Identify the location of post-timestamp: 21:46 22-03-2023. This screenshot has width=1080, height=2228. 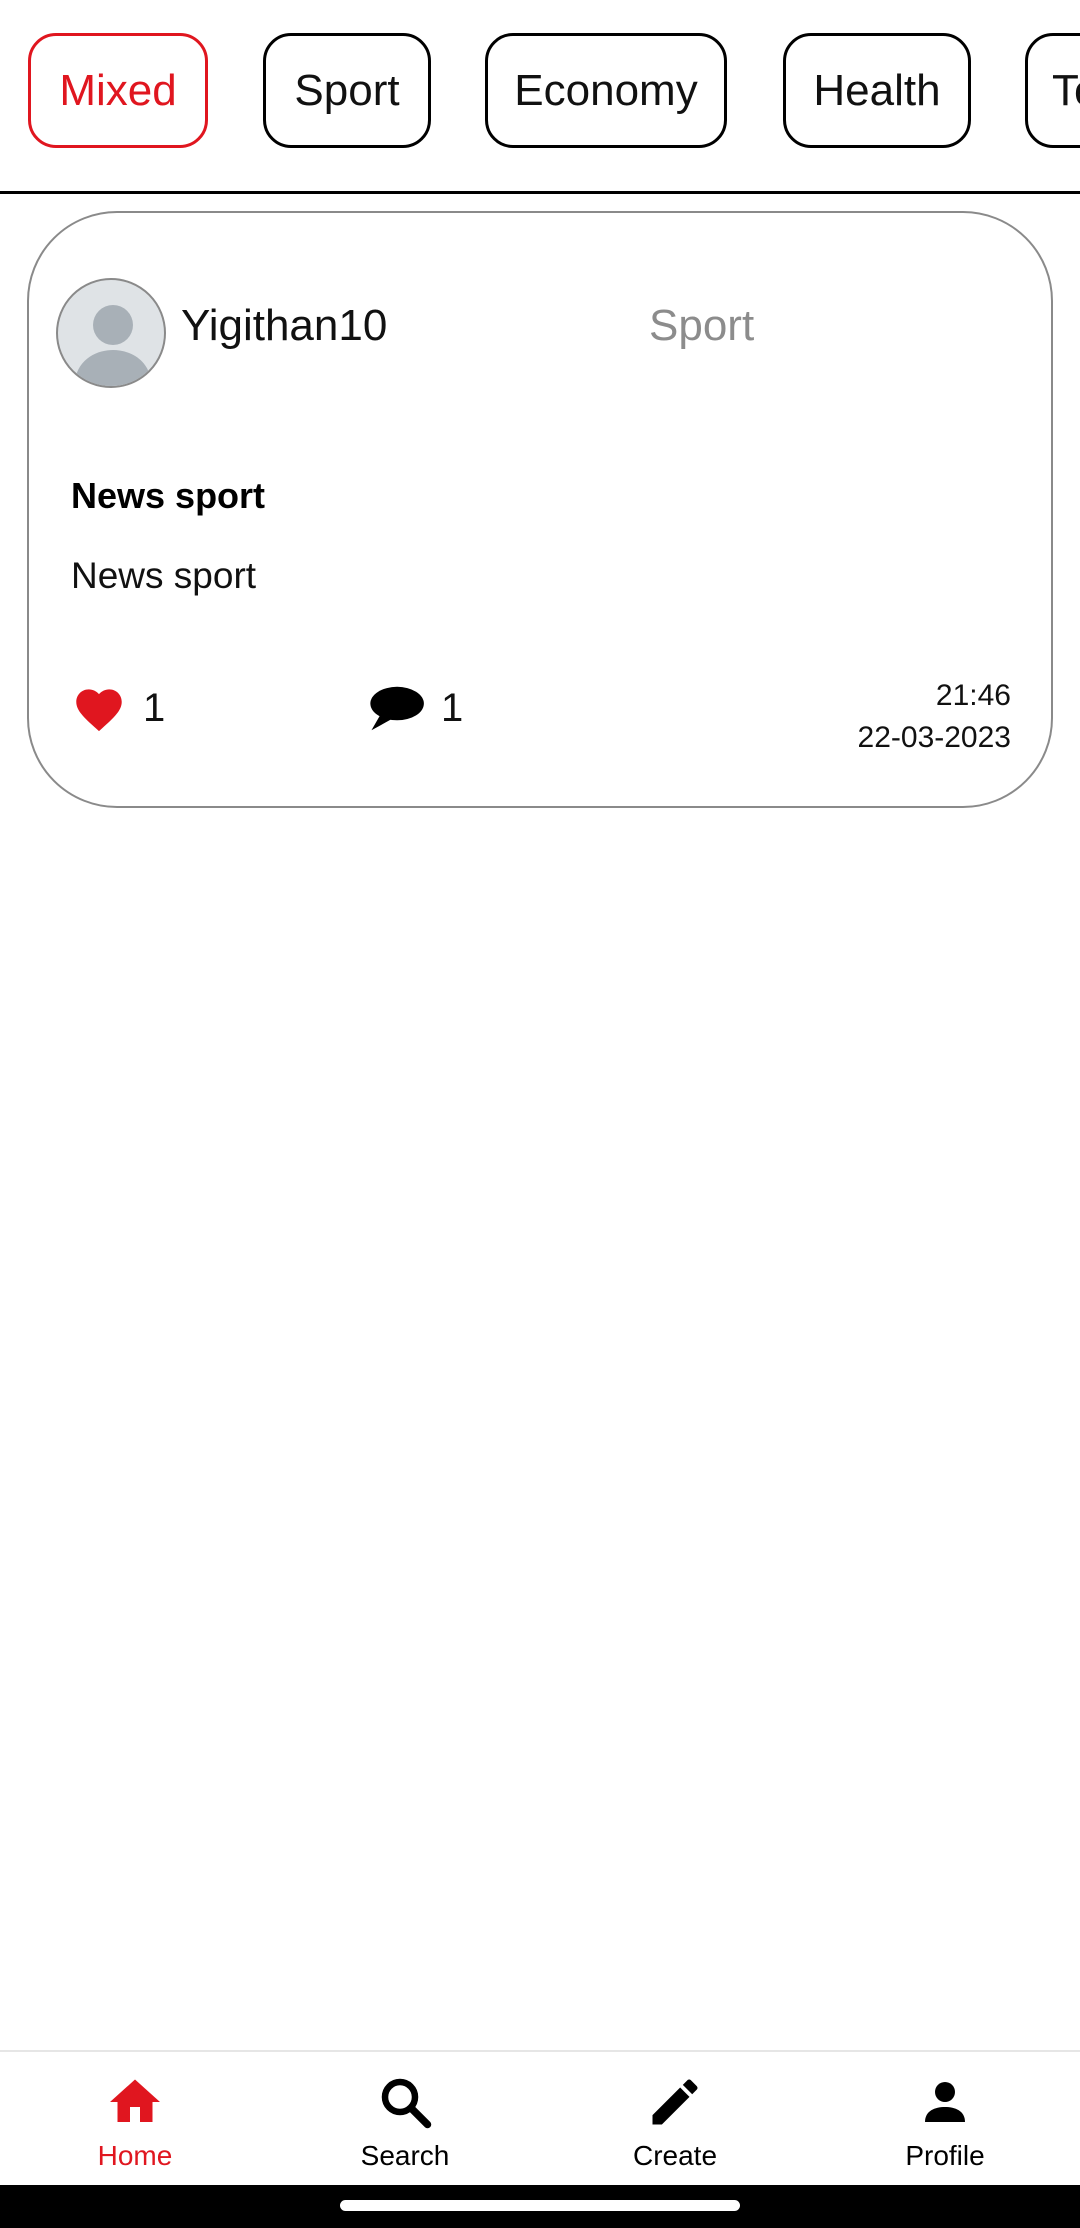
(934, 717).